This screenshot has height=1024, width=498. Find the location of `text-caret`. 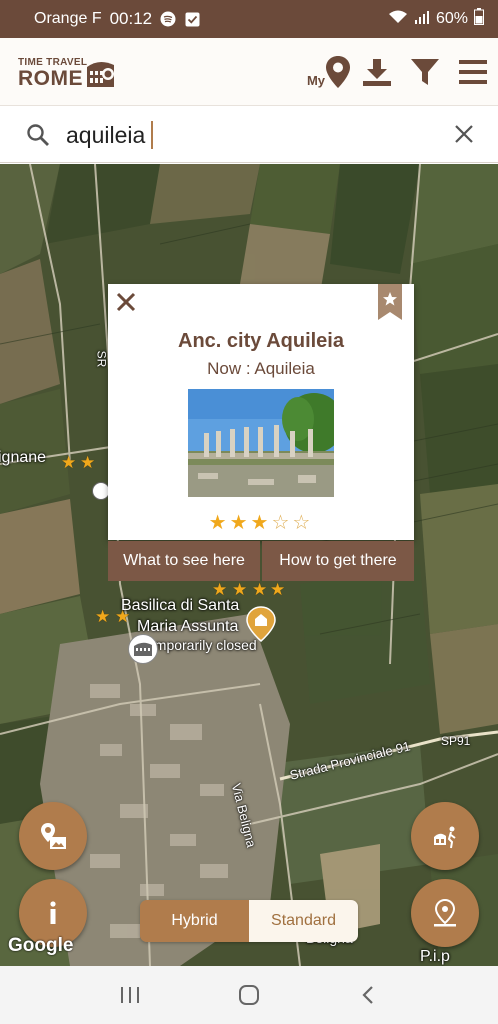

text-caret is located at coordinates (152, 135).